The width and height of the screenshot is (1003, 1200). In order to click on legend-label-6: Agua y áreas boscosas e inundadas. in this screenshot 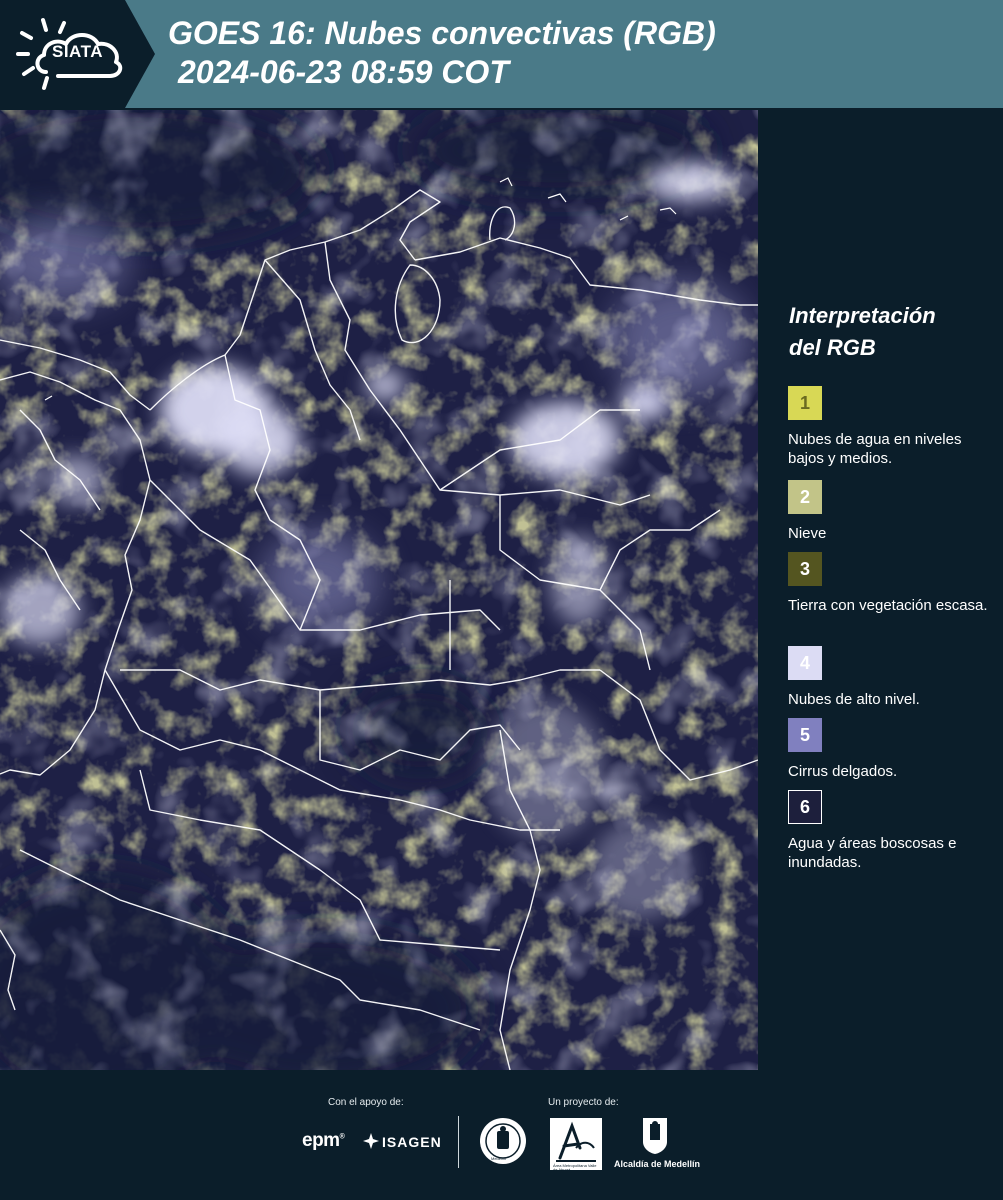, I will do `click(872, 853)`.